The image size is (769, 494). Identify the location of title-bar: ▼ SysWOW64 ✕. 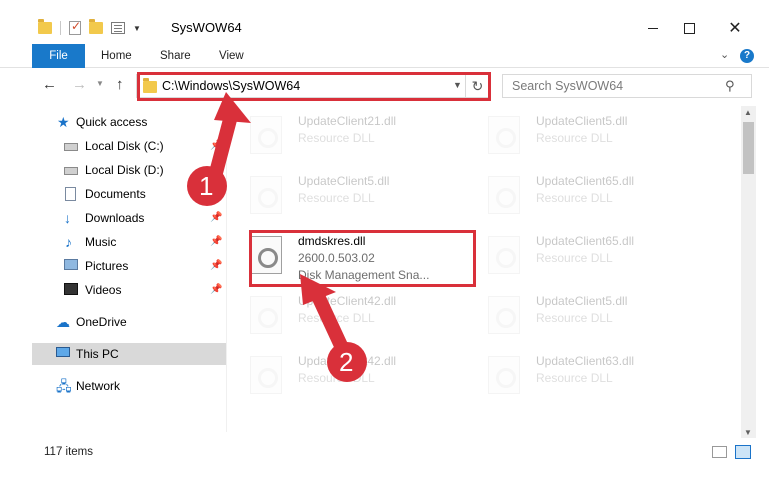
(384, 20).